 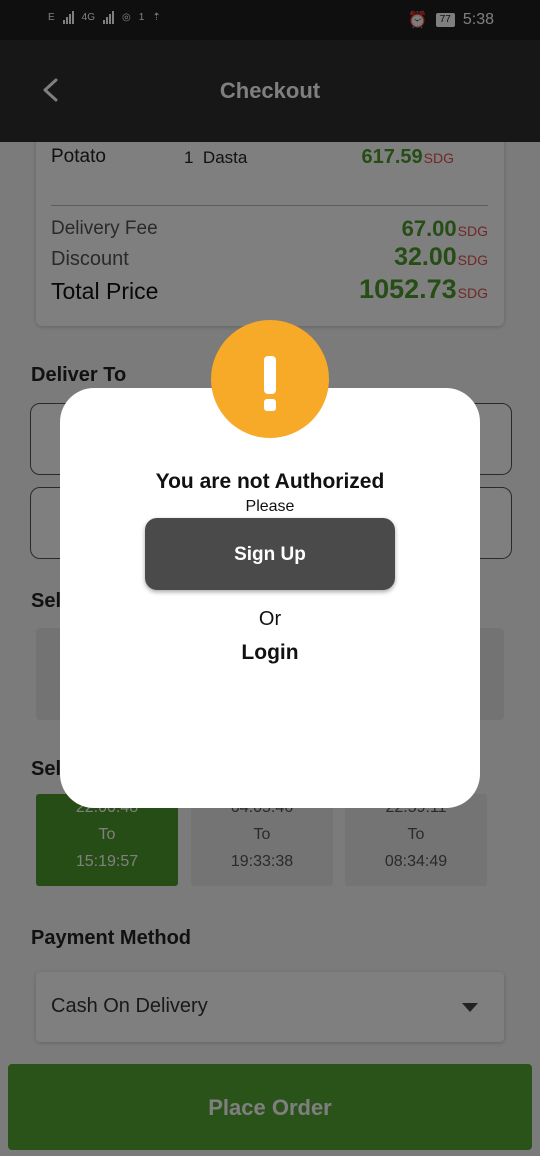 I want to click on alert-exclamation-bar, so click(x=270, y=375).